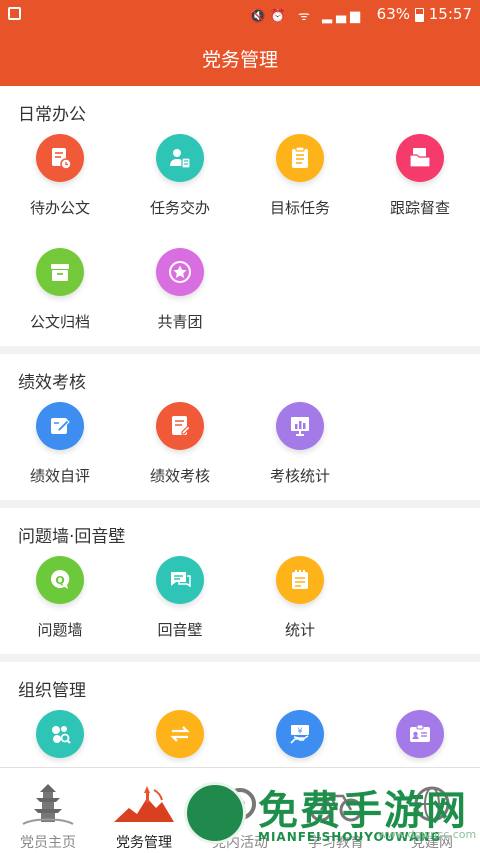  What do you see at coordinates (180, 322) in the screenshot?
I see `menu-item-label: 共青团` at bounding box center [180, 322].